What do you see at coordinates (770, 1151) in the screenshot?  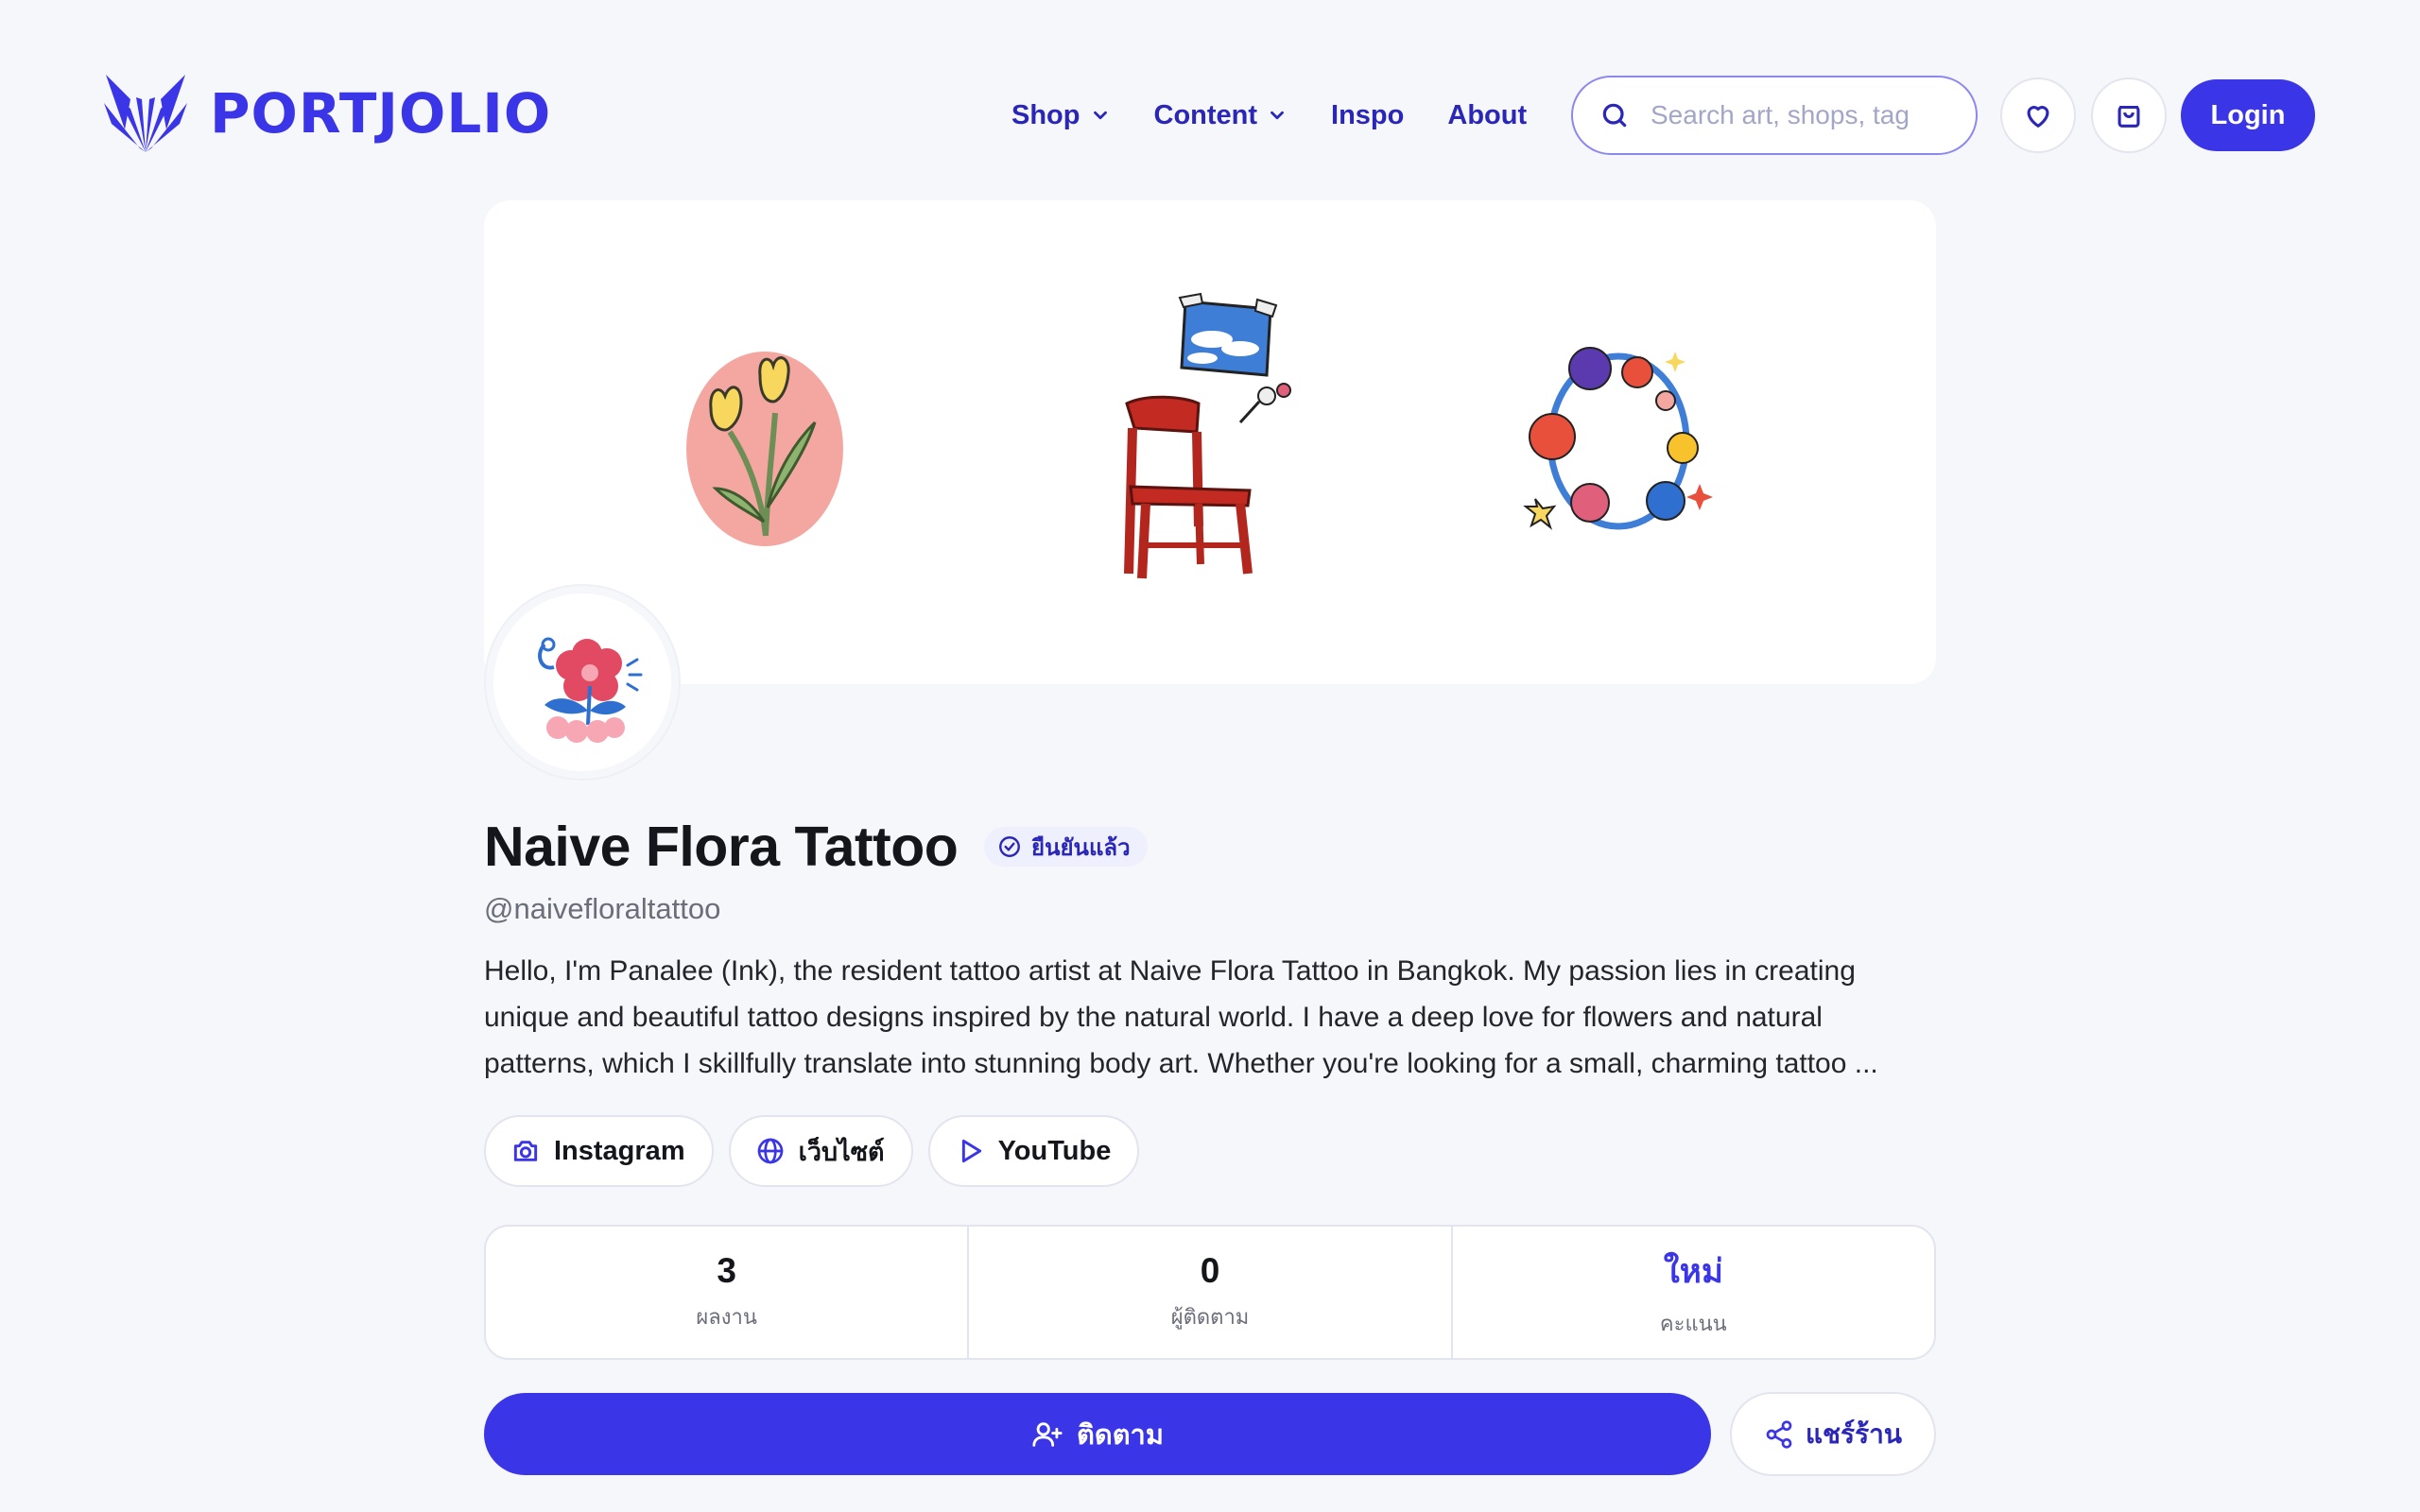 I see `globe-icon` at bounding box center [770, 1151].